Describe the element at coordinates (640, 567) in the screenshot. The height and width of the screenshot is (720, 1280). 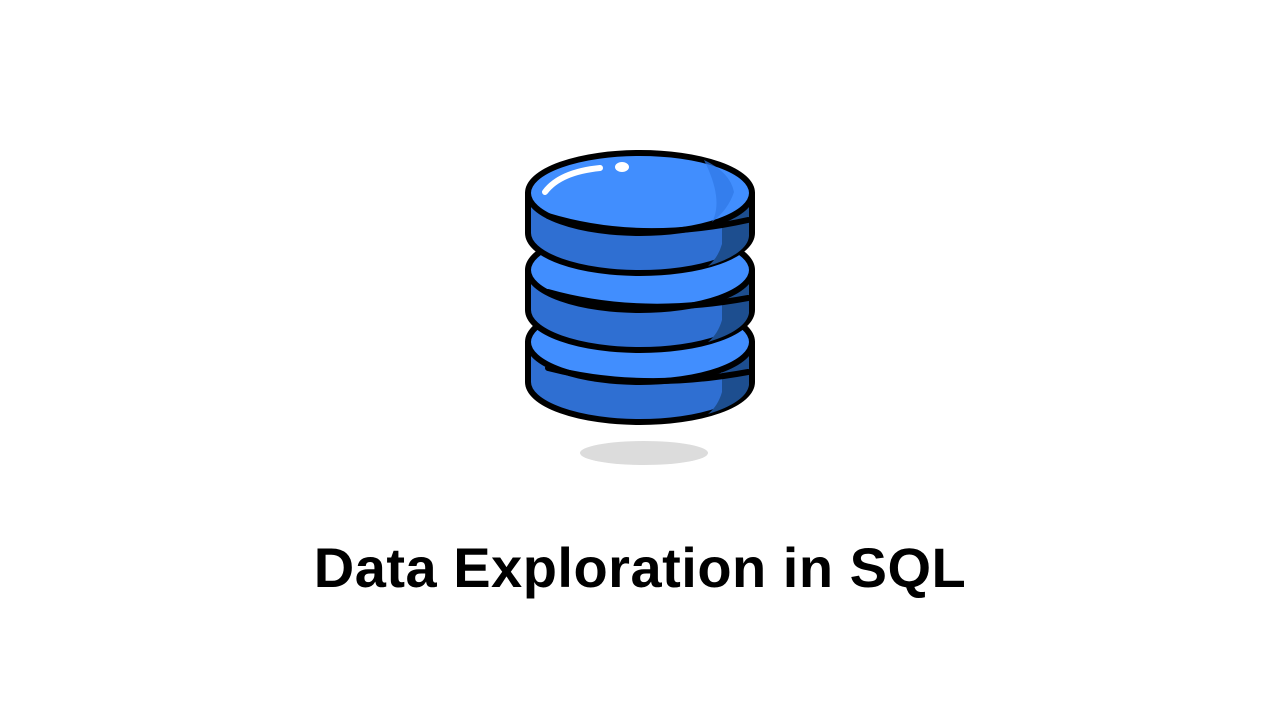
I see `page-title: Data Exploration in SQL` at that location.